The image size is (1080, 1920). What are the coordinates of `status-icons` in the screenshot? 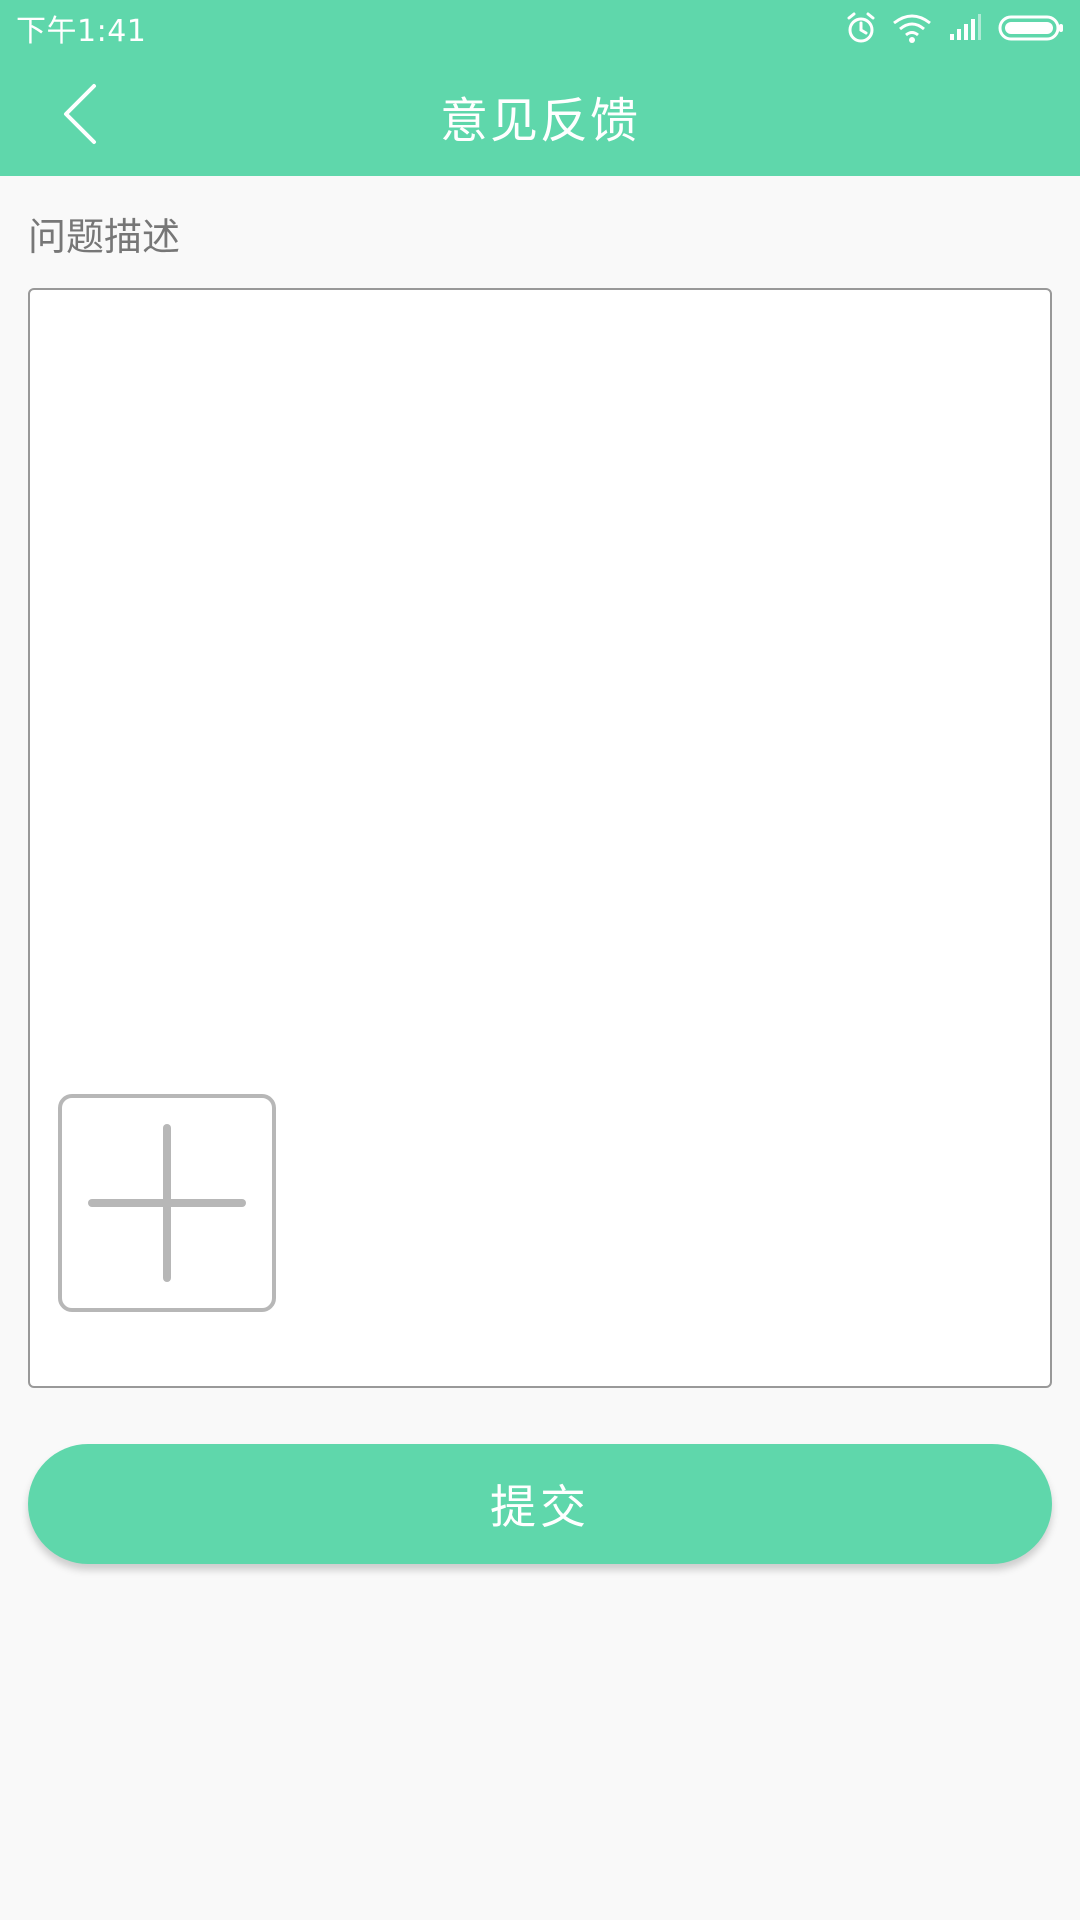 It's located at (955, 28).